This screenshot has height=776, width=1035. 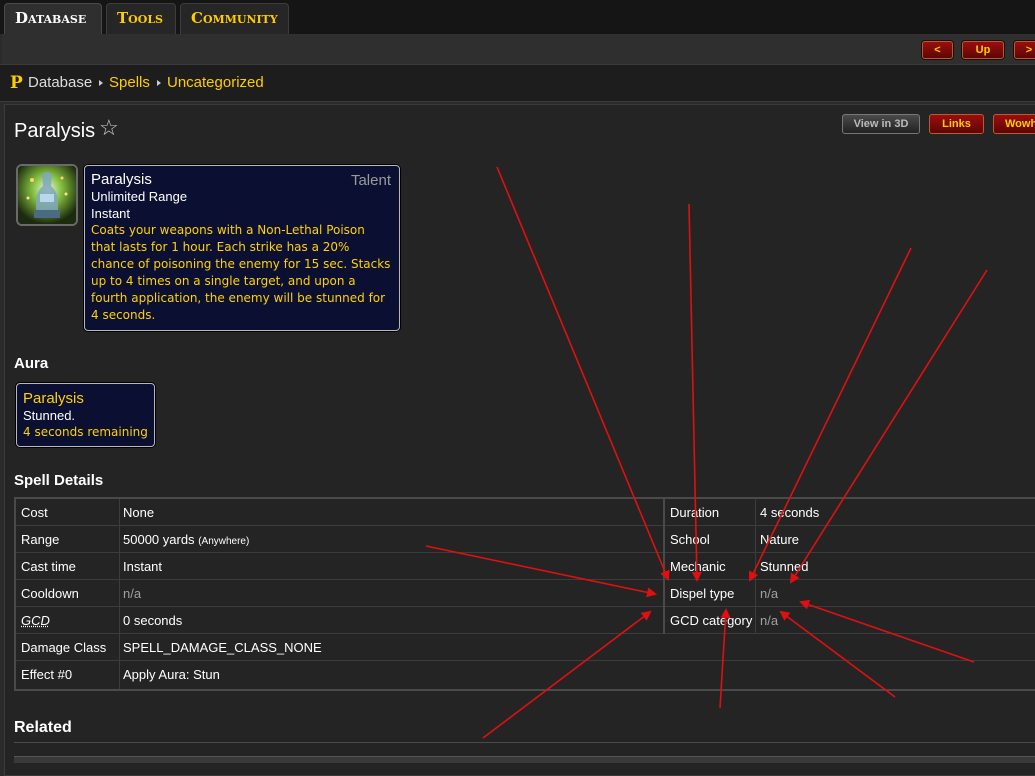 What do you see at coordinates (31, 363) in the screenshot?
I see `aura-heading: Aura` at bounding box center [31, 363].